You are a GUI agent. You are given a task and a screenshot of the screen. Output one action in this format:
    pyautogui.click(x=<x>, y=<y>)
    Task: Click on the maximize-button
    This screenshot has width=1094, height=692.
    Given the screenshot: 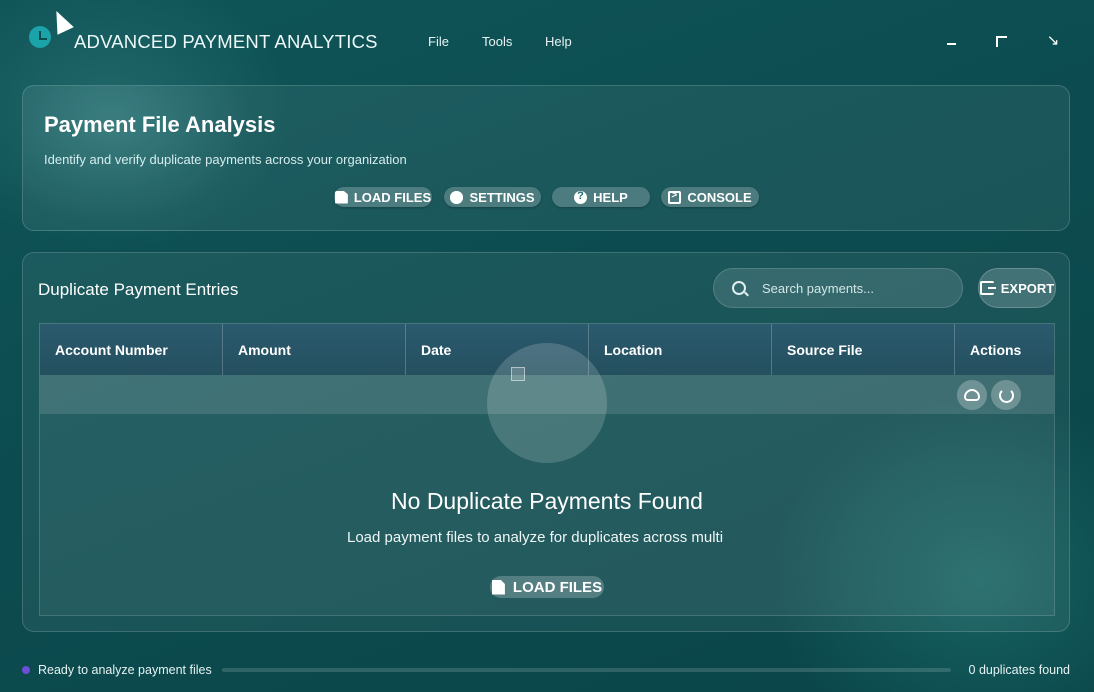 What is the action you would take?
    pyautogui.click(x=1004, y=41)
    